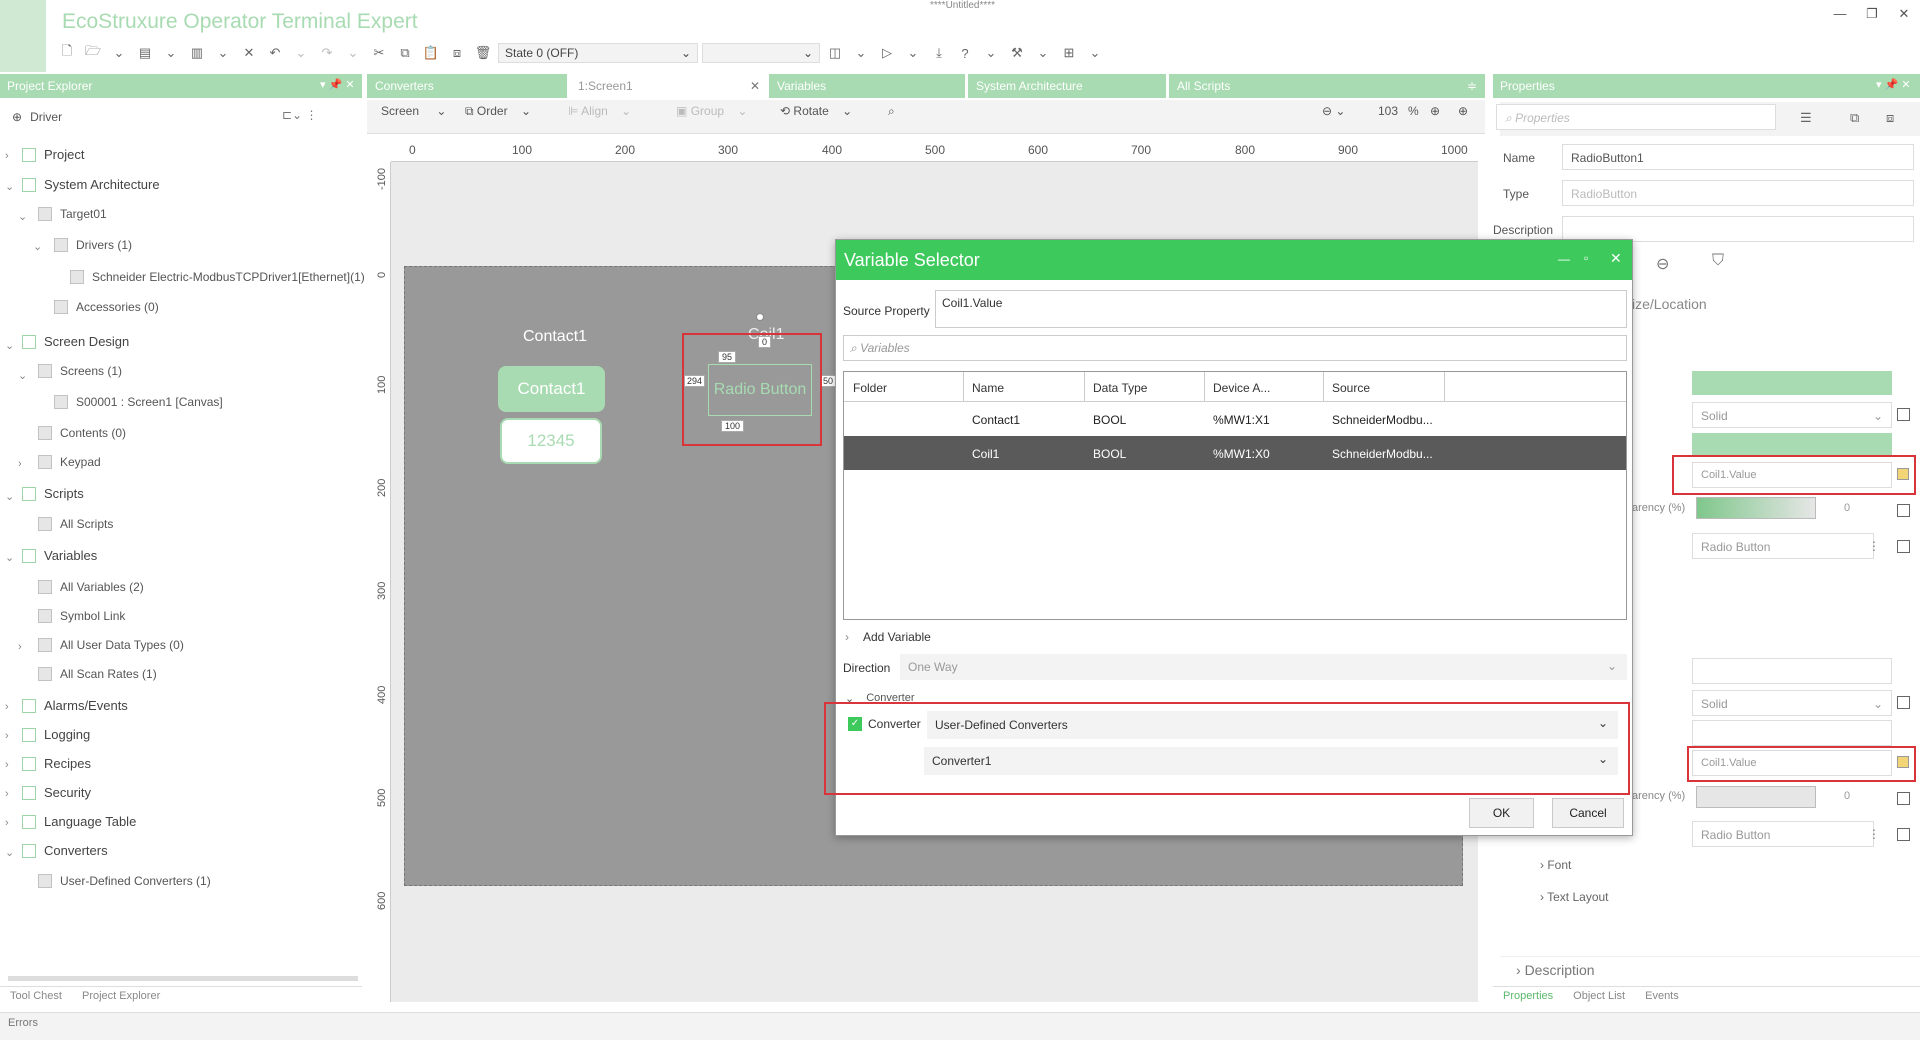  What do you see at coordinates (93, 245) in the screenshot?
I see `tree-drivers: Drivers (1)` at bounding box center [93, 245].